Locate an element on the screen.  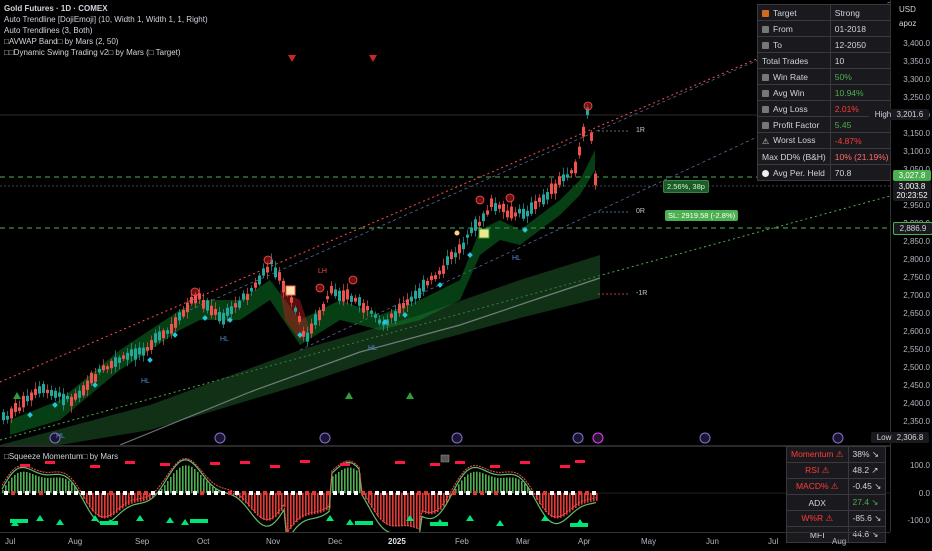
momentum-label: MACD% ⚠ is located at coordinates (817, 486).